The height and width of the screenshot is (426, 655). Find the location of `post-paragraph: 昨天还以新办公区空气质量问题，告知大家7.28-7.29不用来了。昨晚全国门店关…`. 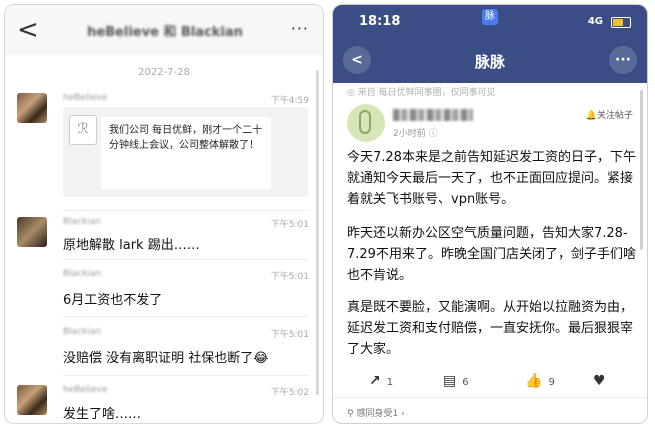

post-paragraph: 昨天还以新办公区空气质量问题，告知大家7.28-7.29不用来了。昨晚全国门店关… is located at coordinates (491, 254).